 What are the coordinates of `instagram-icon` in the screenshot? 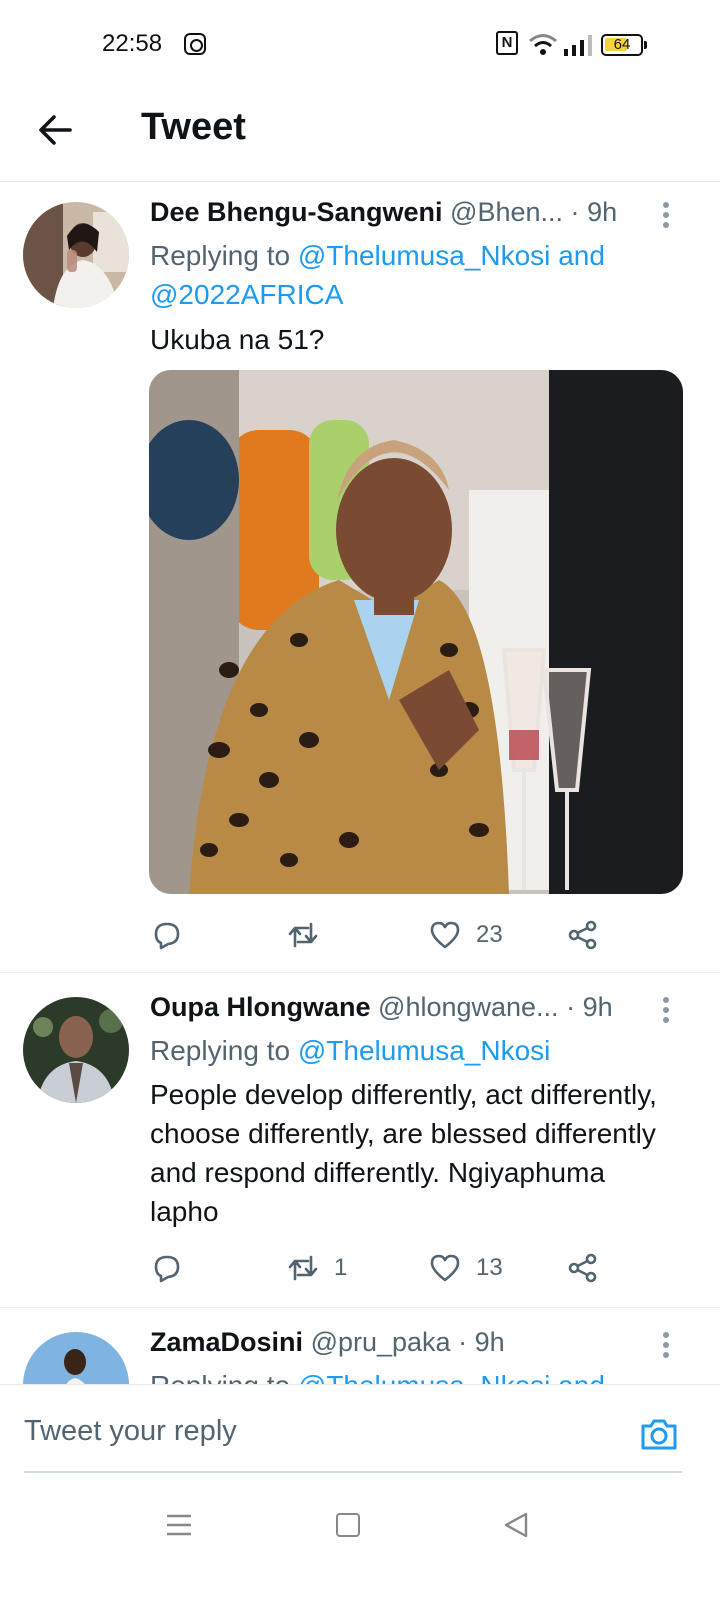 It's located at (195, 44).